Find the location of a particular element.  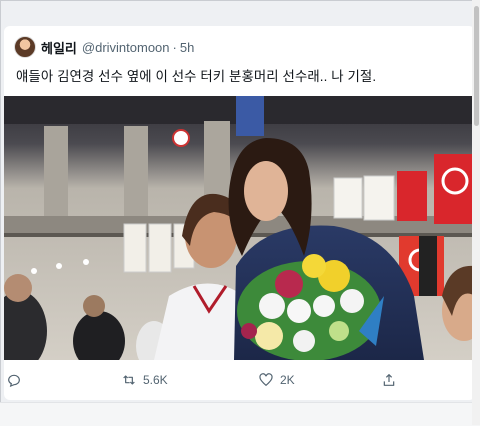

scrollbar-thumb is located at coordinates (476, 66).